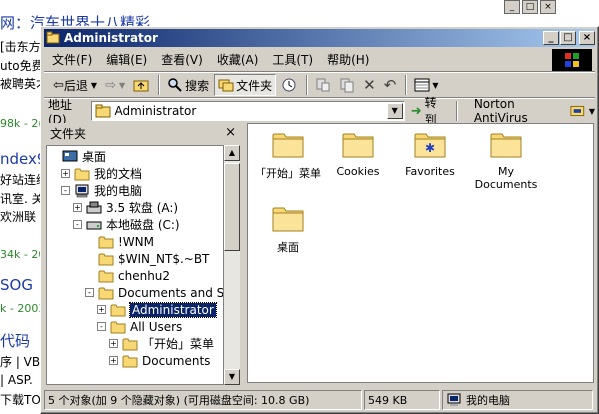 This screenshot has width=599, height=414. I want to click on file-item-label: My Documents, so click(506, 178).